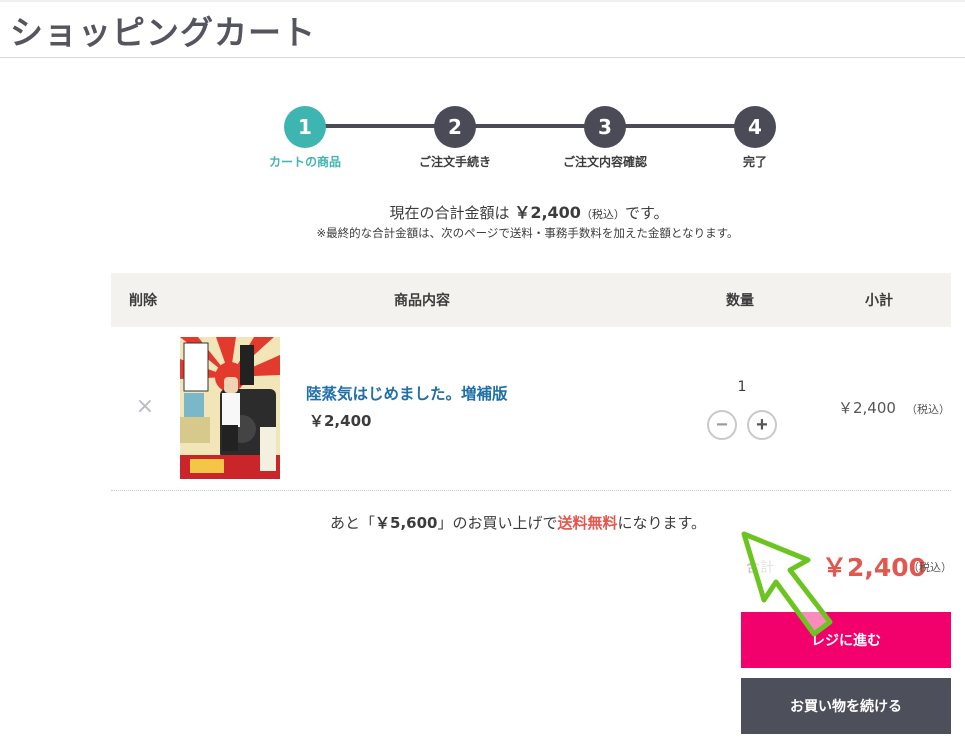 The width and height of the screenshot is (965, 749). What do you see at coordinates (605, 127) in the screenshot?
I see `step-3-circle: 3` at bounding box center [605, 127].